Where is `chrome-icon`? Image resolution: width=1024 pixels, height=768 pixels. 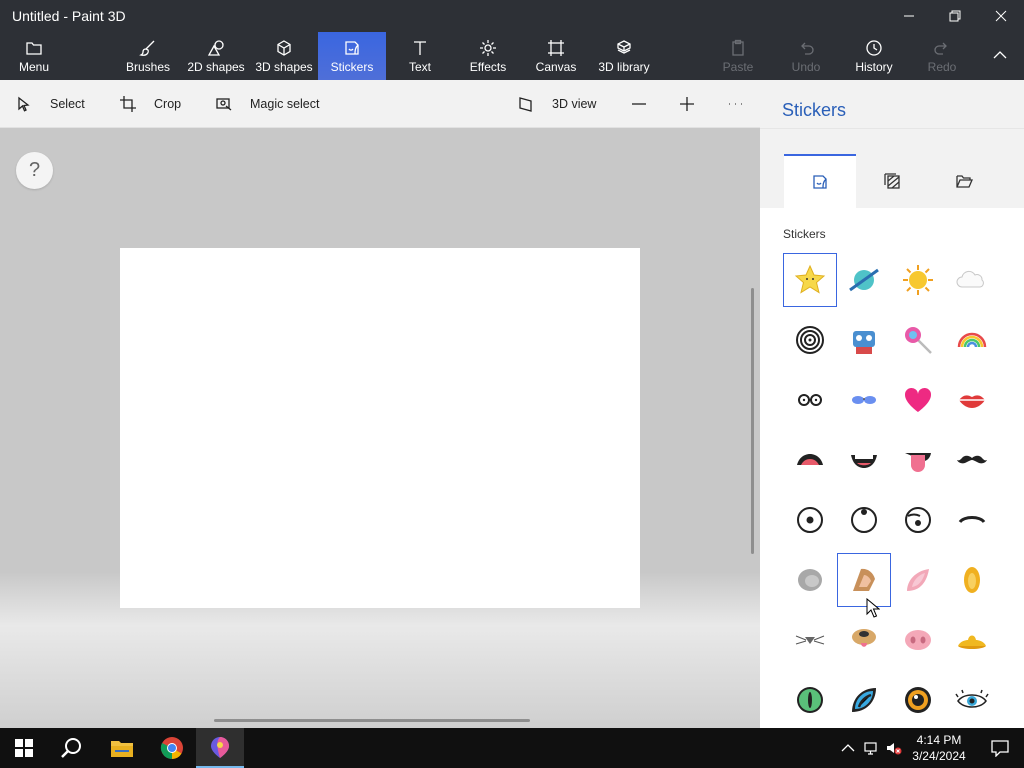
chrome-icon is located at coordinates (171, 748).